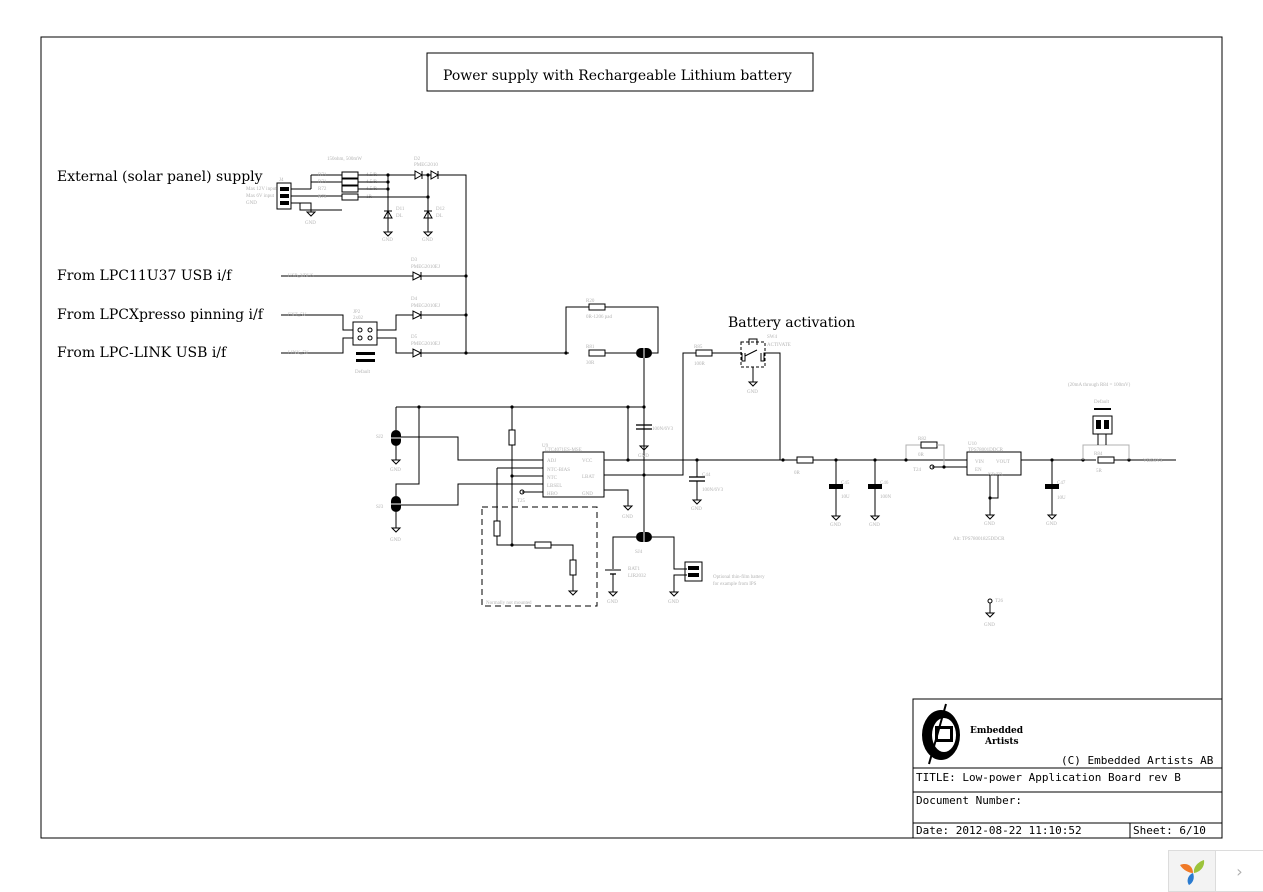  Describe the element at coordinates (1098, 454) in the screenshot. I see `svg-text: R84` at that location.